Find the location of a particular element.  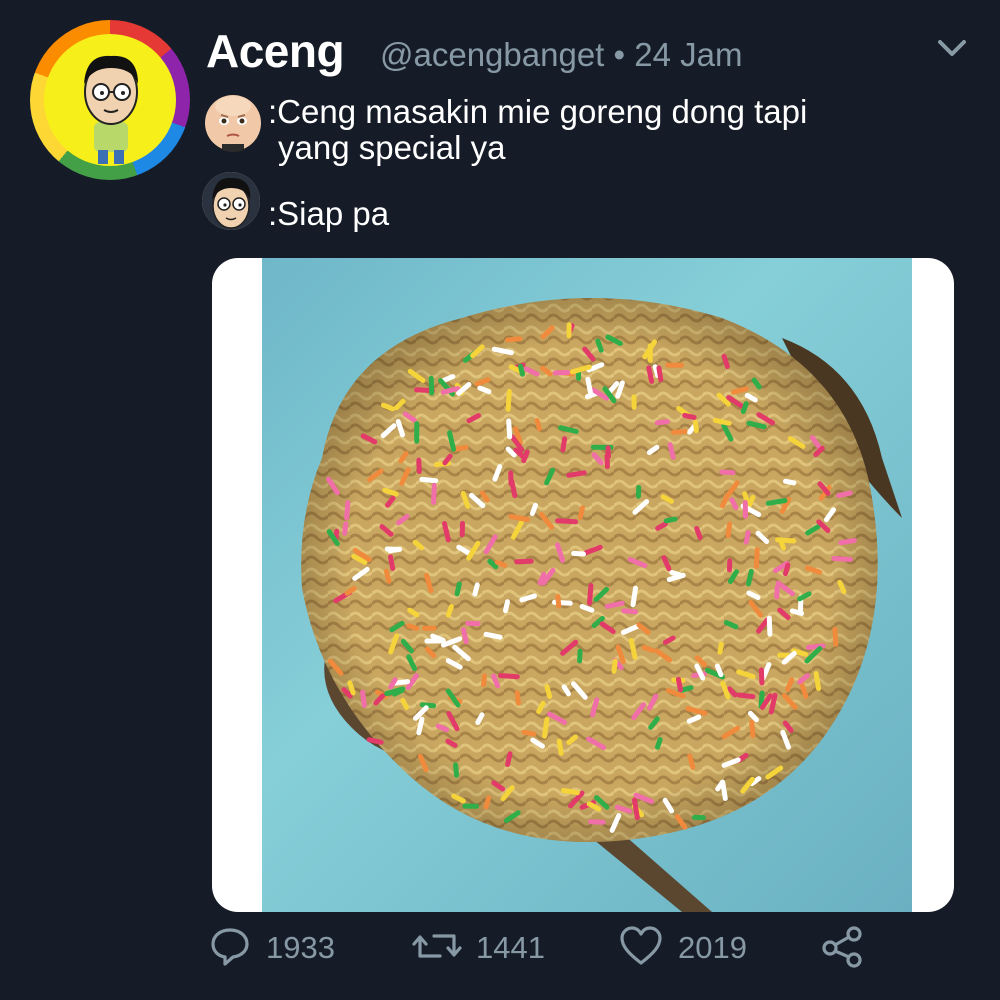

heart-icon is located at coordinates (641, 948).